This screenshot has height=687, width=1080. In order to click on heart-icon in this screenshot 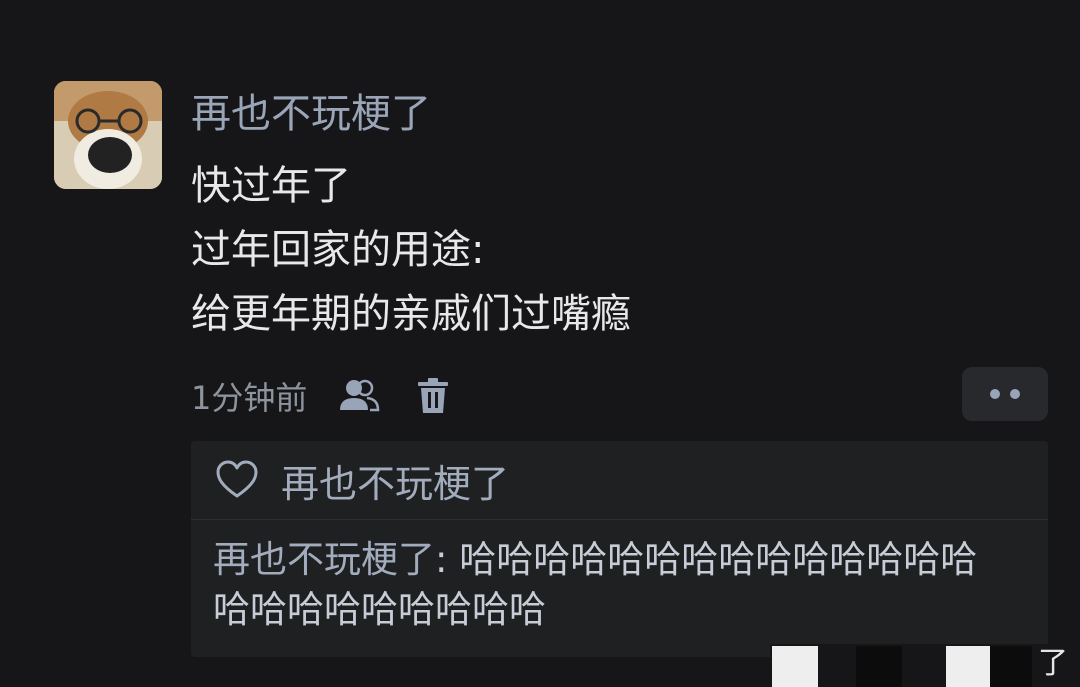, I will do `click(237, 480)`.